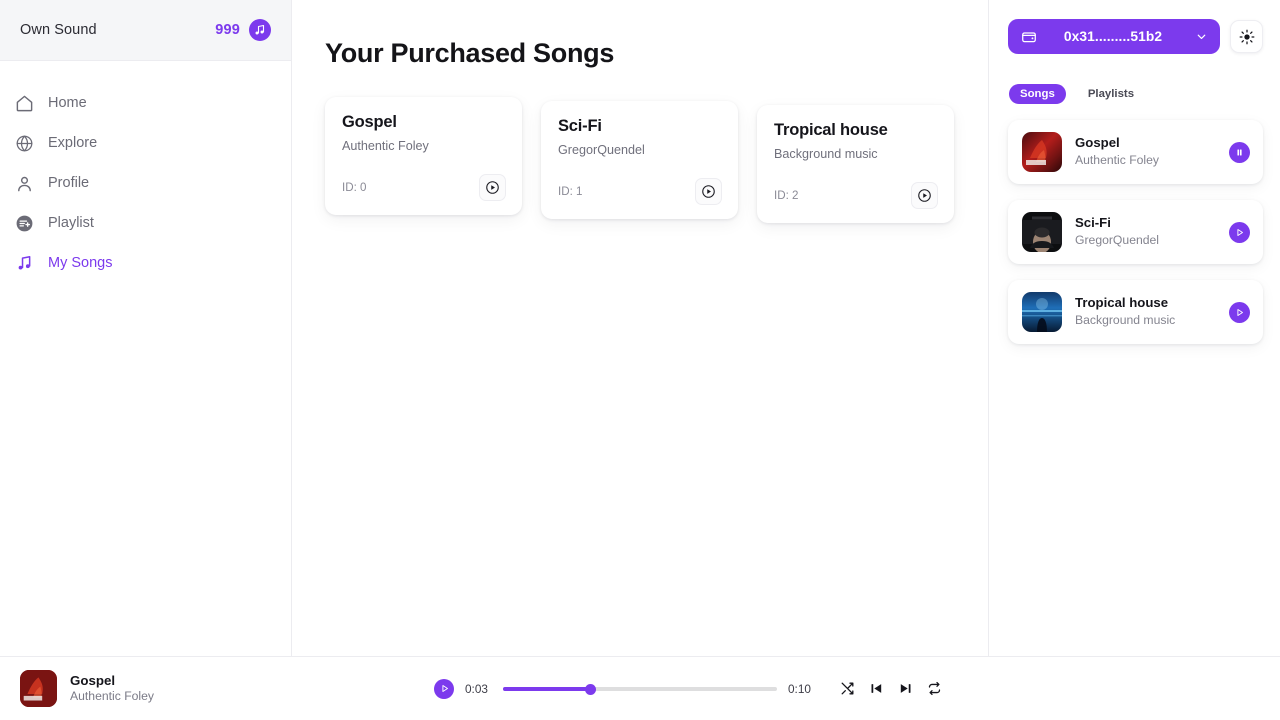 This screenshot has height=720, width=1280. Describe the element at coordinates (601, 150) in the screenshot. I see `song-card-artist: GregorQuendel` at that location.